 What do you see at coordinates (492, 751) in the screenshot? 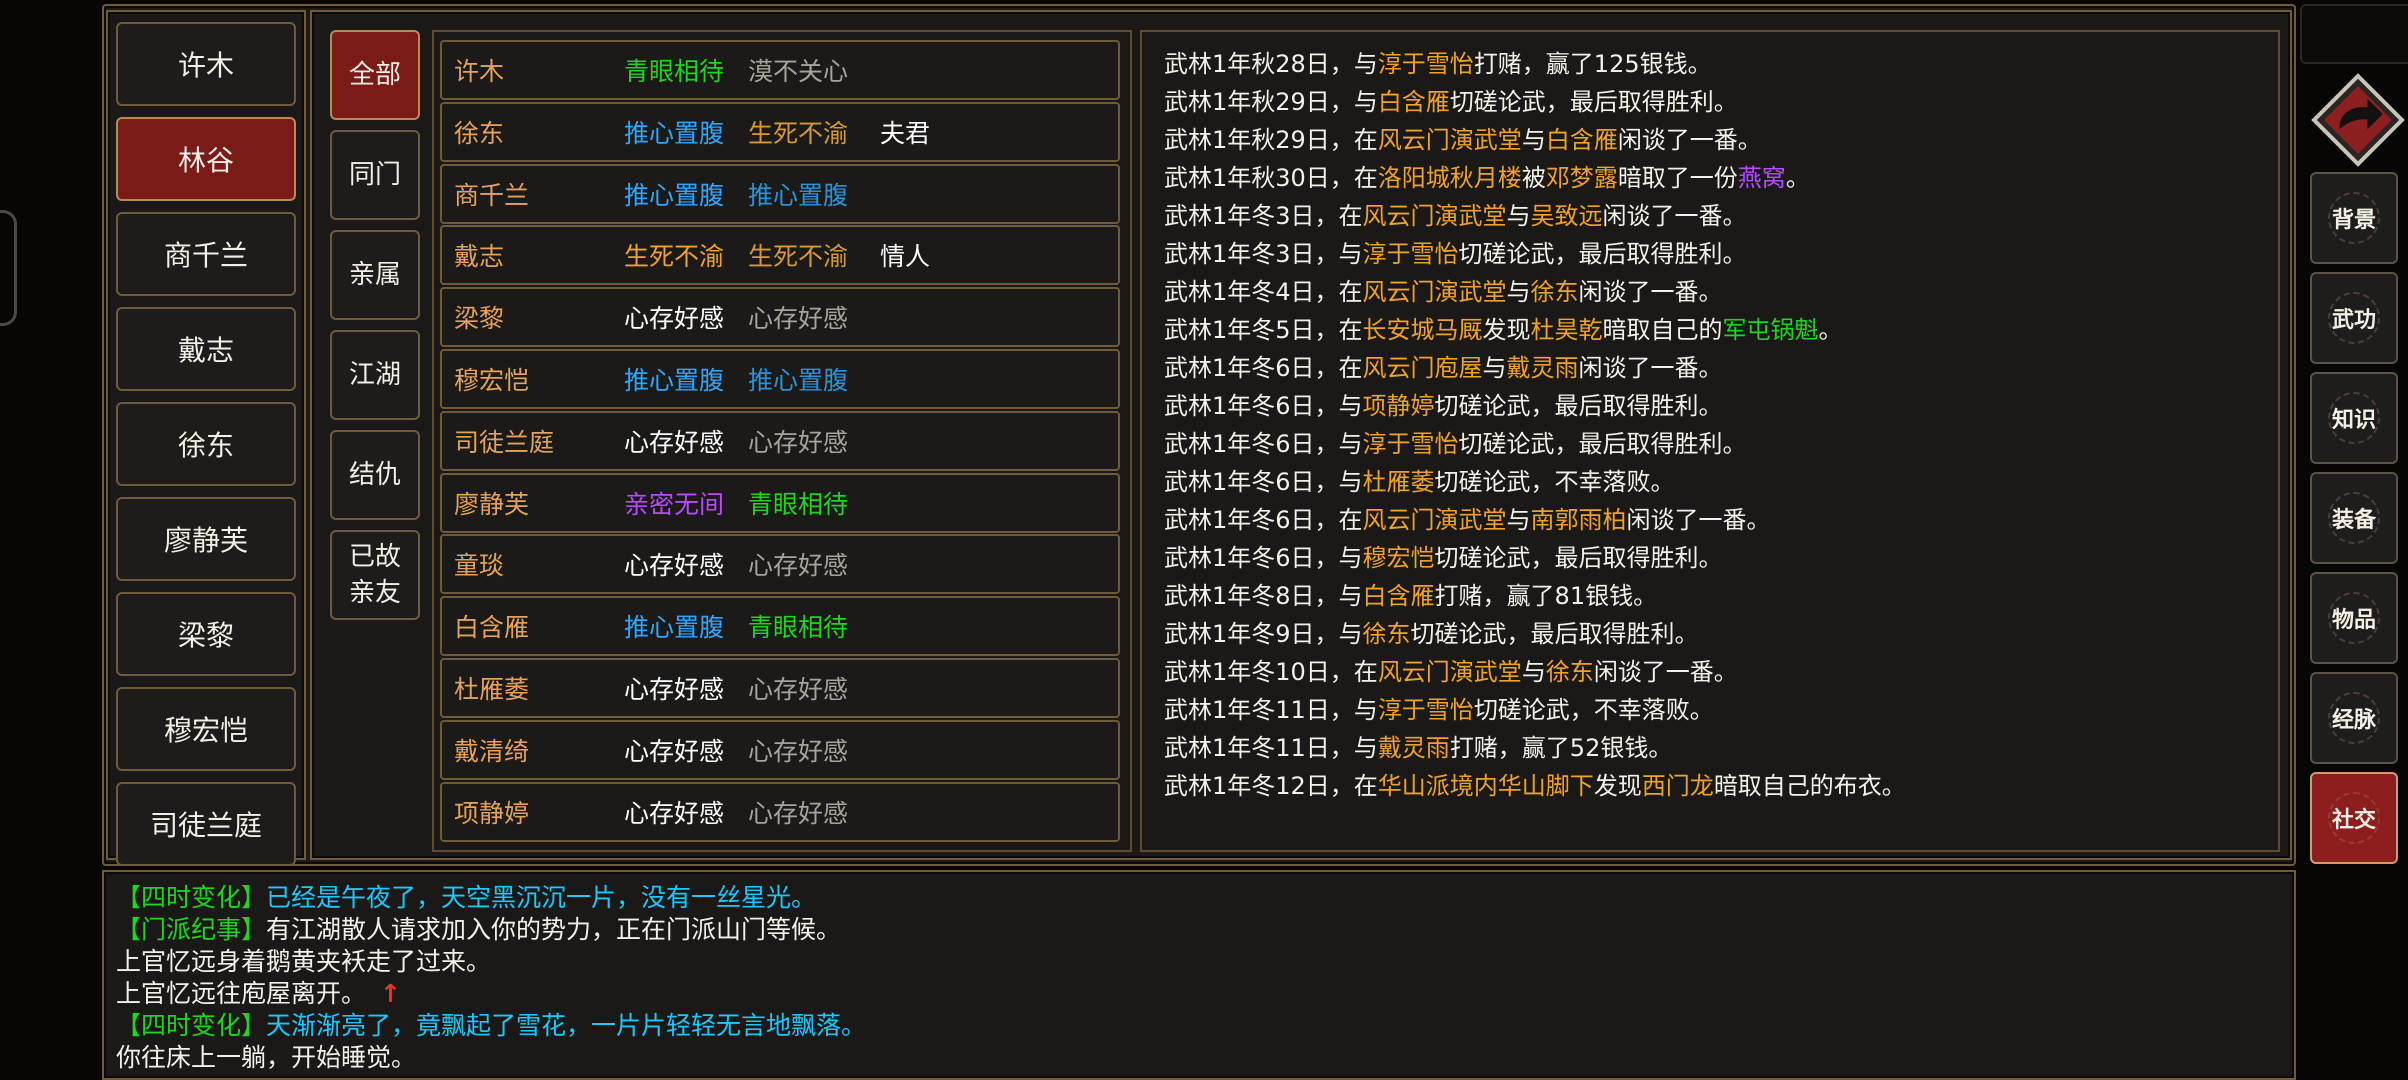
I see `relation-name: 戴清绮` at bounding box center [492, 751].